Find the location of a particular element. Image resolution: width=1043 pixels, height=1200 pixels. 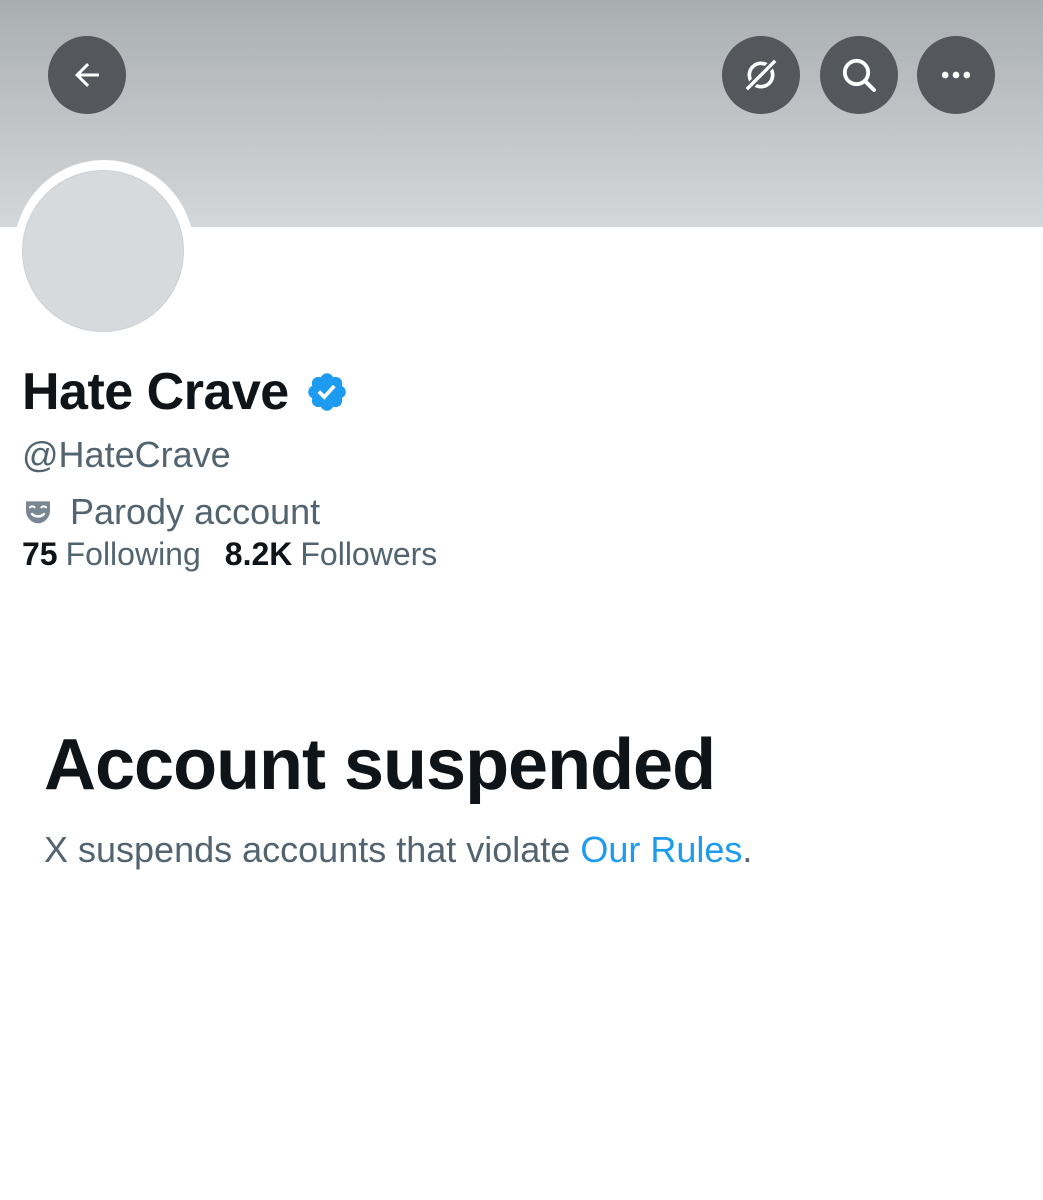

avatar is located at coordinates (103, 251).